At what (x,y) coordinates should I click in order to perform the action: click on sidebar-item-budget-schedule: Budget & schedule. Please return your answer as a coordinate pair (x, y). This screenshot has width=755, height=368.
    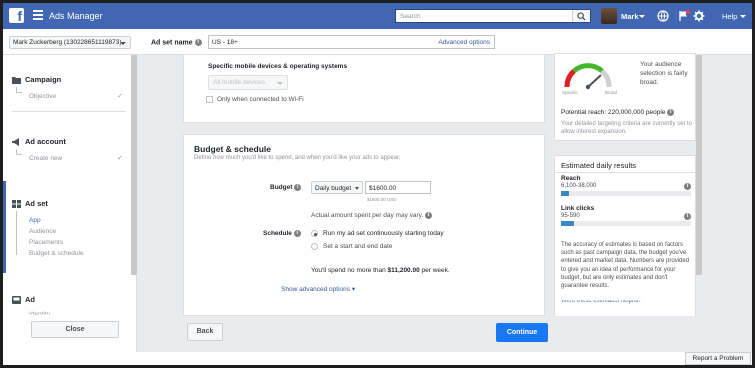
    Looking at the image, I should click on (56, 253).